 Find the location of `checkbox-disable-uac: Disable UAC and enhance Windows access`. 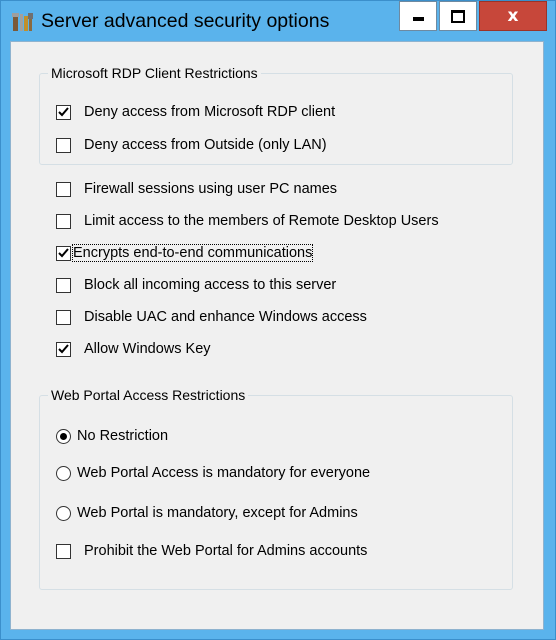

checkbox-disable-uac: Disable UAC and enhance Windows access is located at coordinates (211, 317).